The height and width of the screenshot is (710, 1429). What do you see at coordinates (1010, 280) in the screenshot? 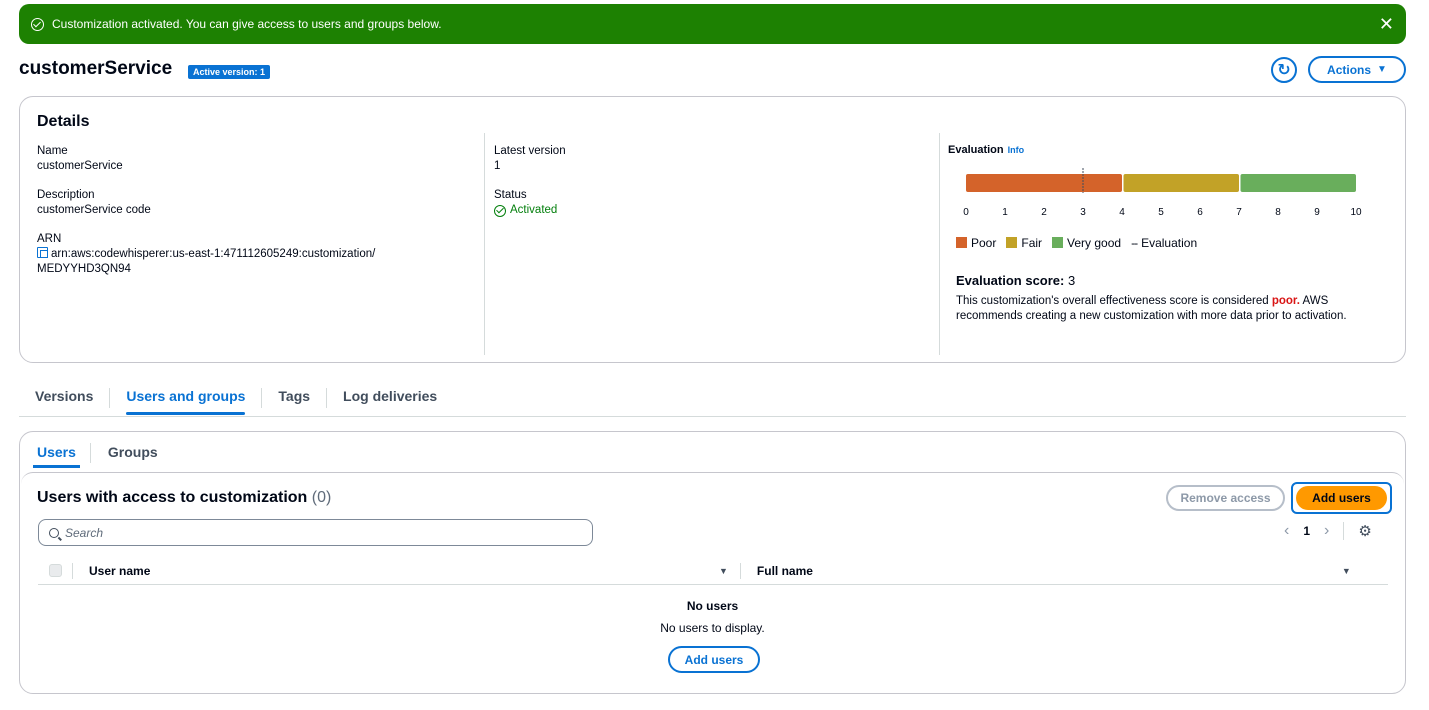
I see `score-label: Evaluation score:` at bounding box center [1010, 280].